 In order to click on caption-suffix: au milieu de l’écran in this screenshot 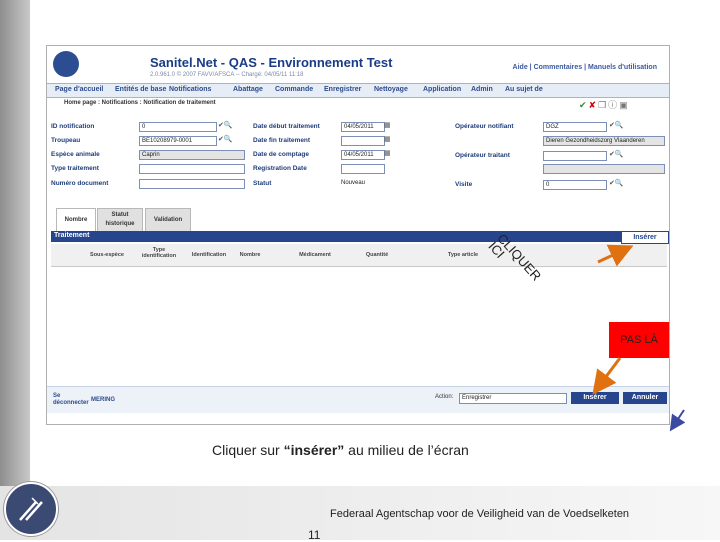, I will do `click(406, 450)`.